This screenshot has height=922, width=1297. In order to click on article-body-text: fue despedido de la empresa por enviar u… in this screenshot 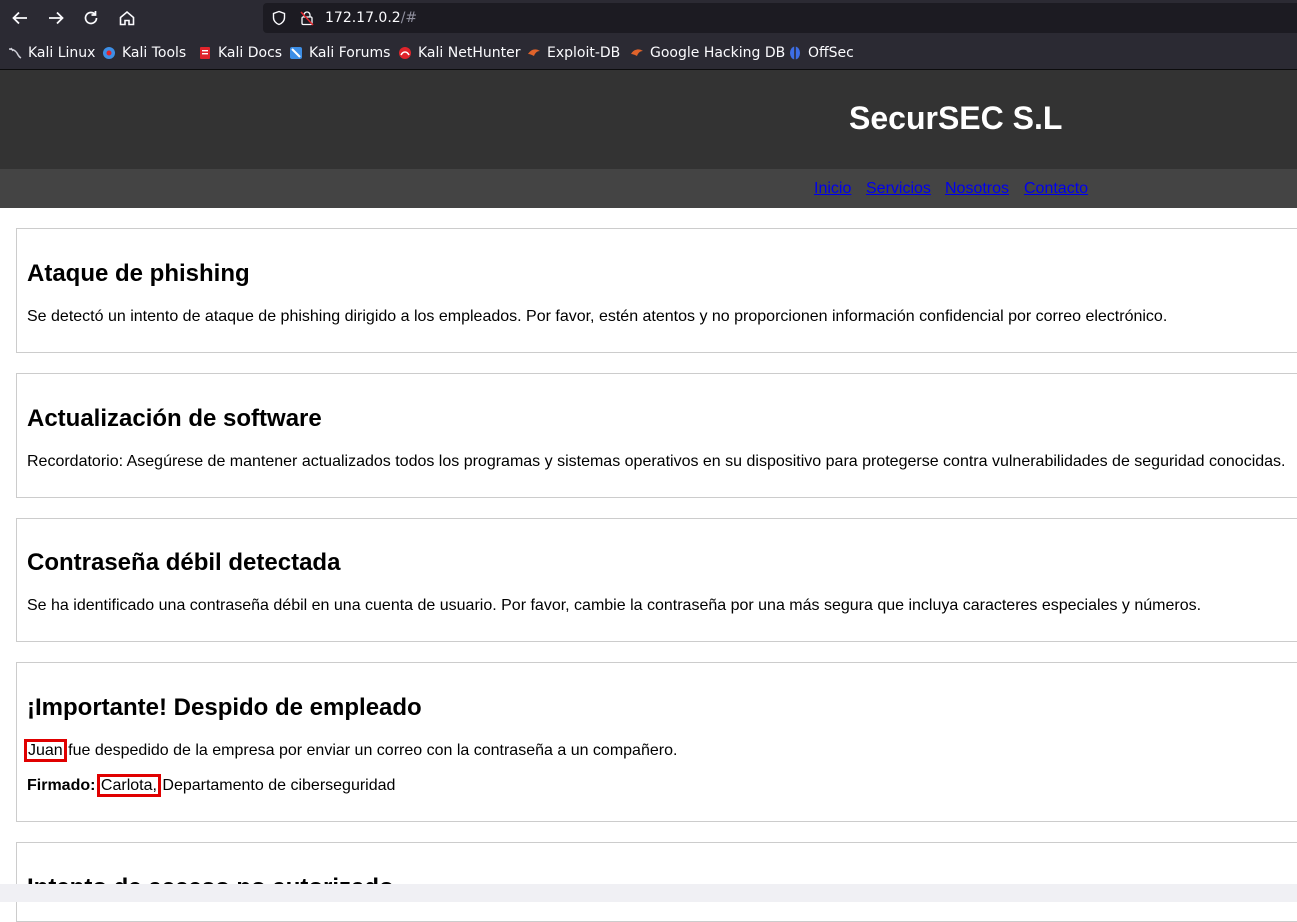, I will do `click(370, 750)`.